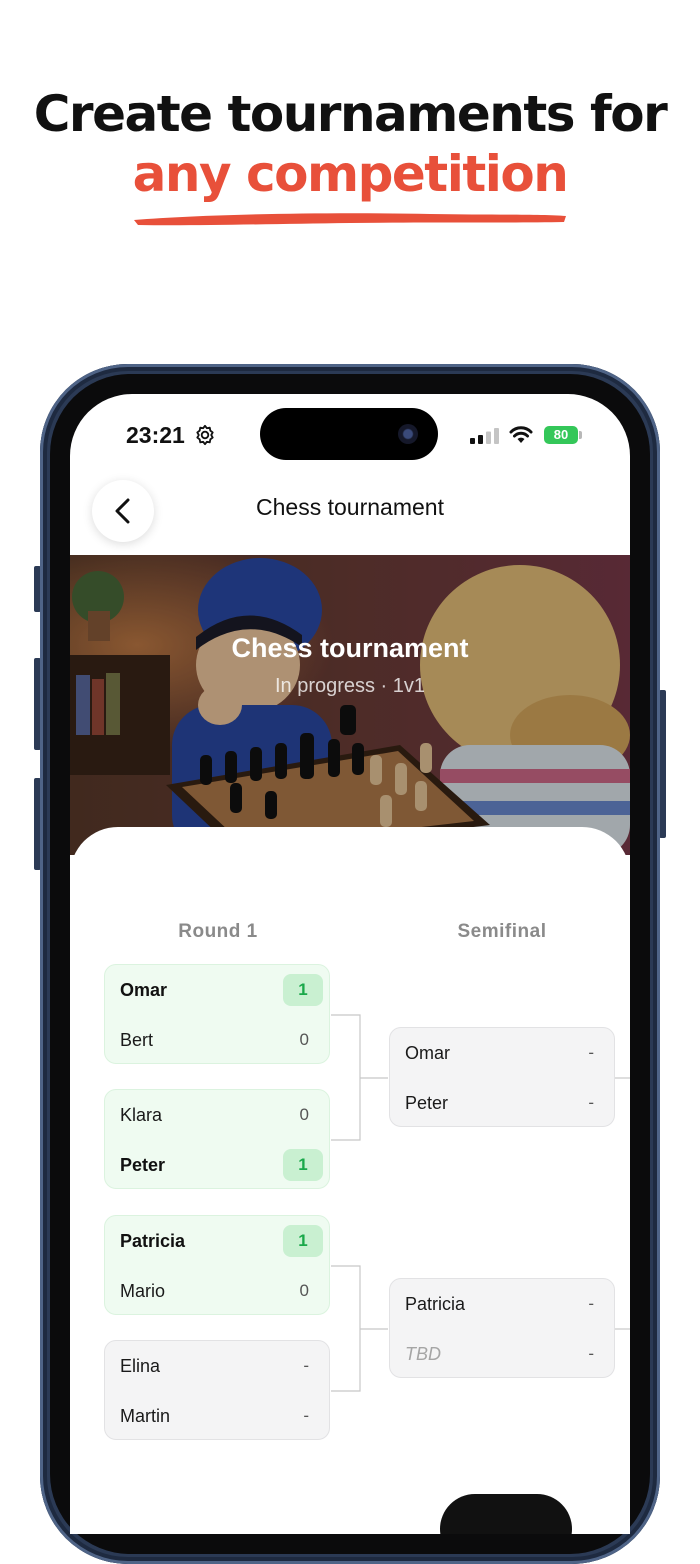 This screenshot has width=700, height=1564. What do you see at coordinates (350, 114) in the screenshot?
I see `headline-line-1: Create tournaments for` at bounding box center [350, 114].